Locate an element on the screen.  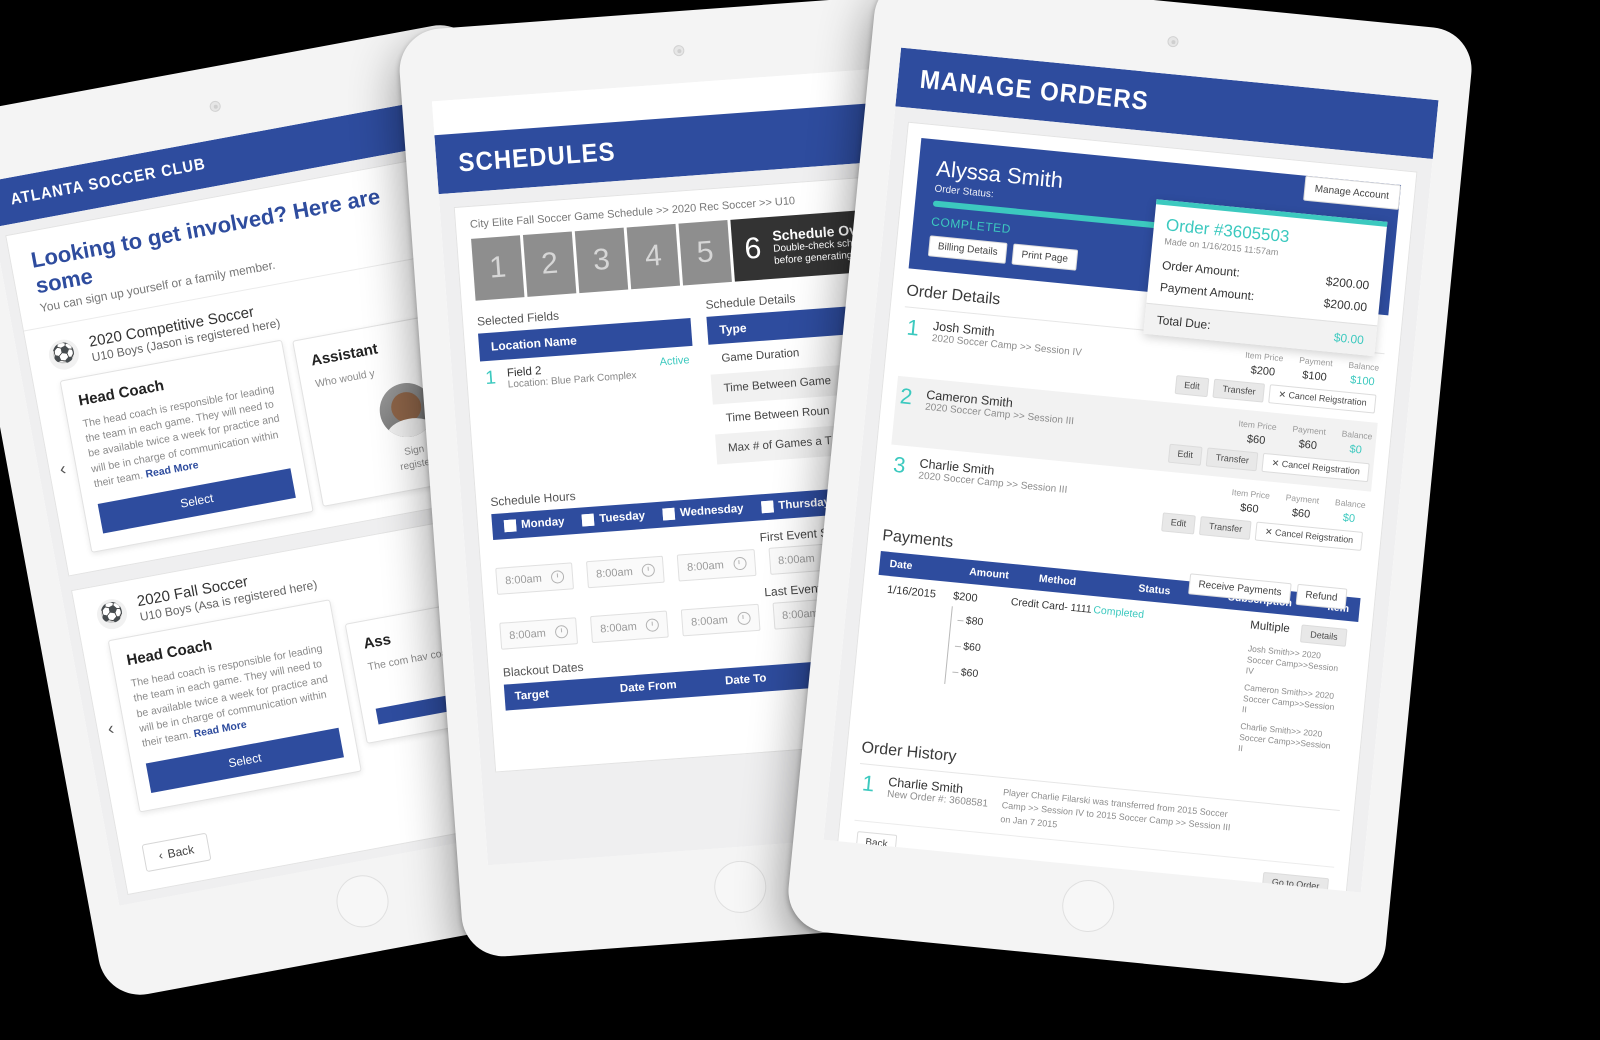
payment-label: Payment is located at coordinates (1309, 430).